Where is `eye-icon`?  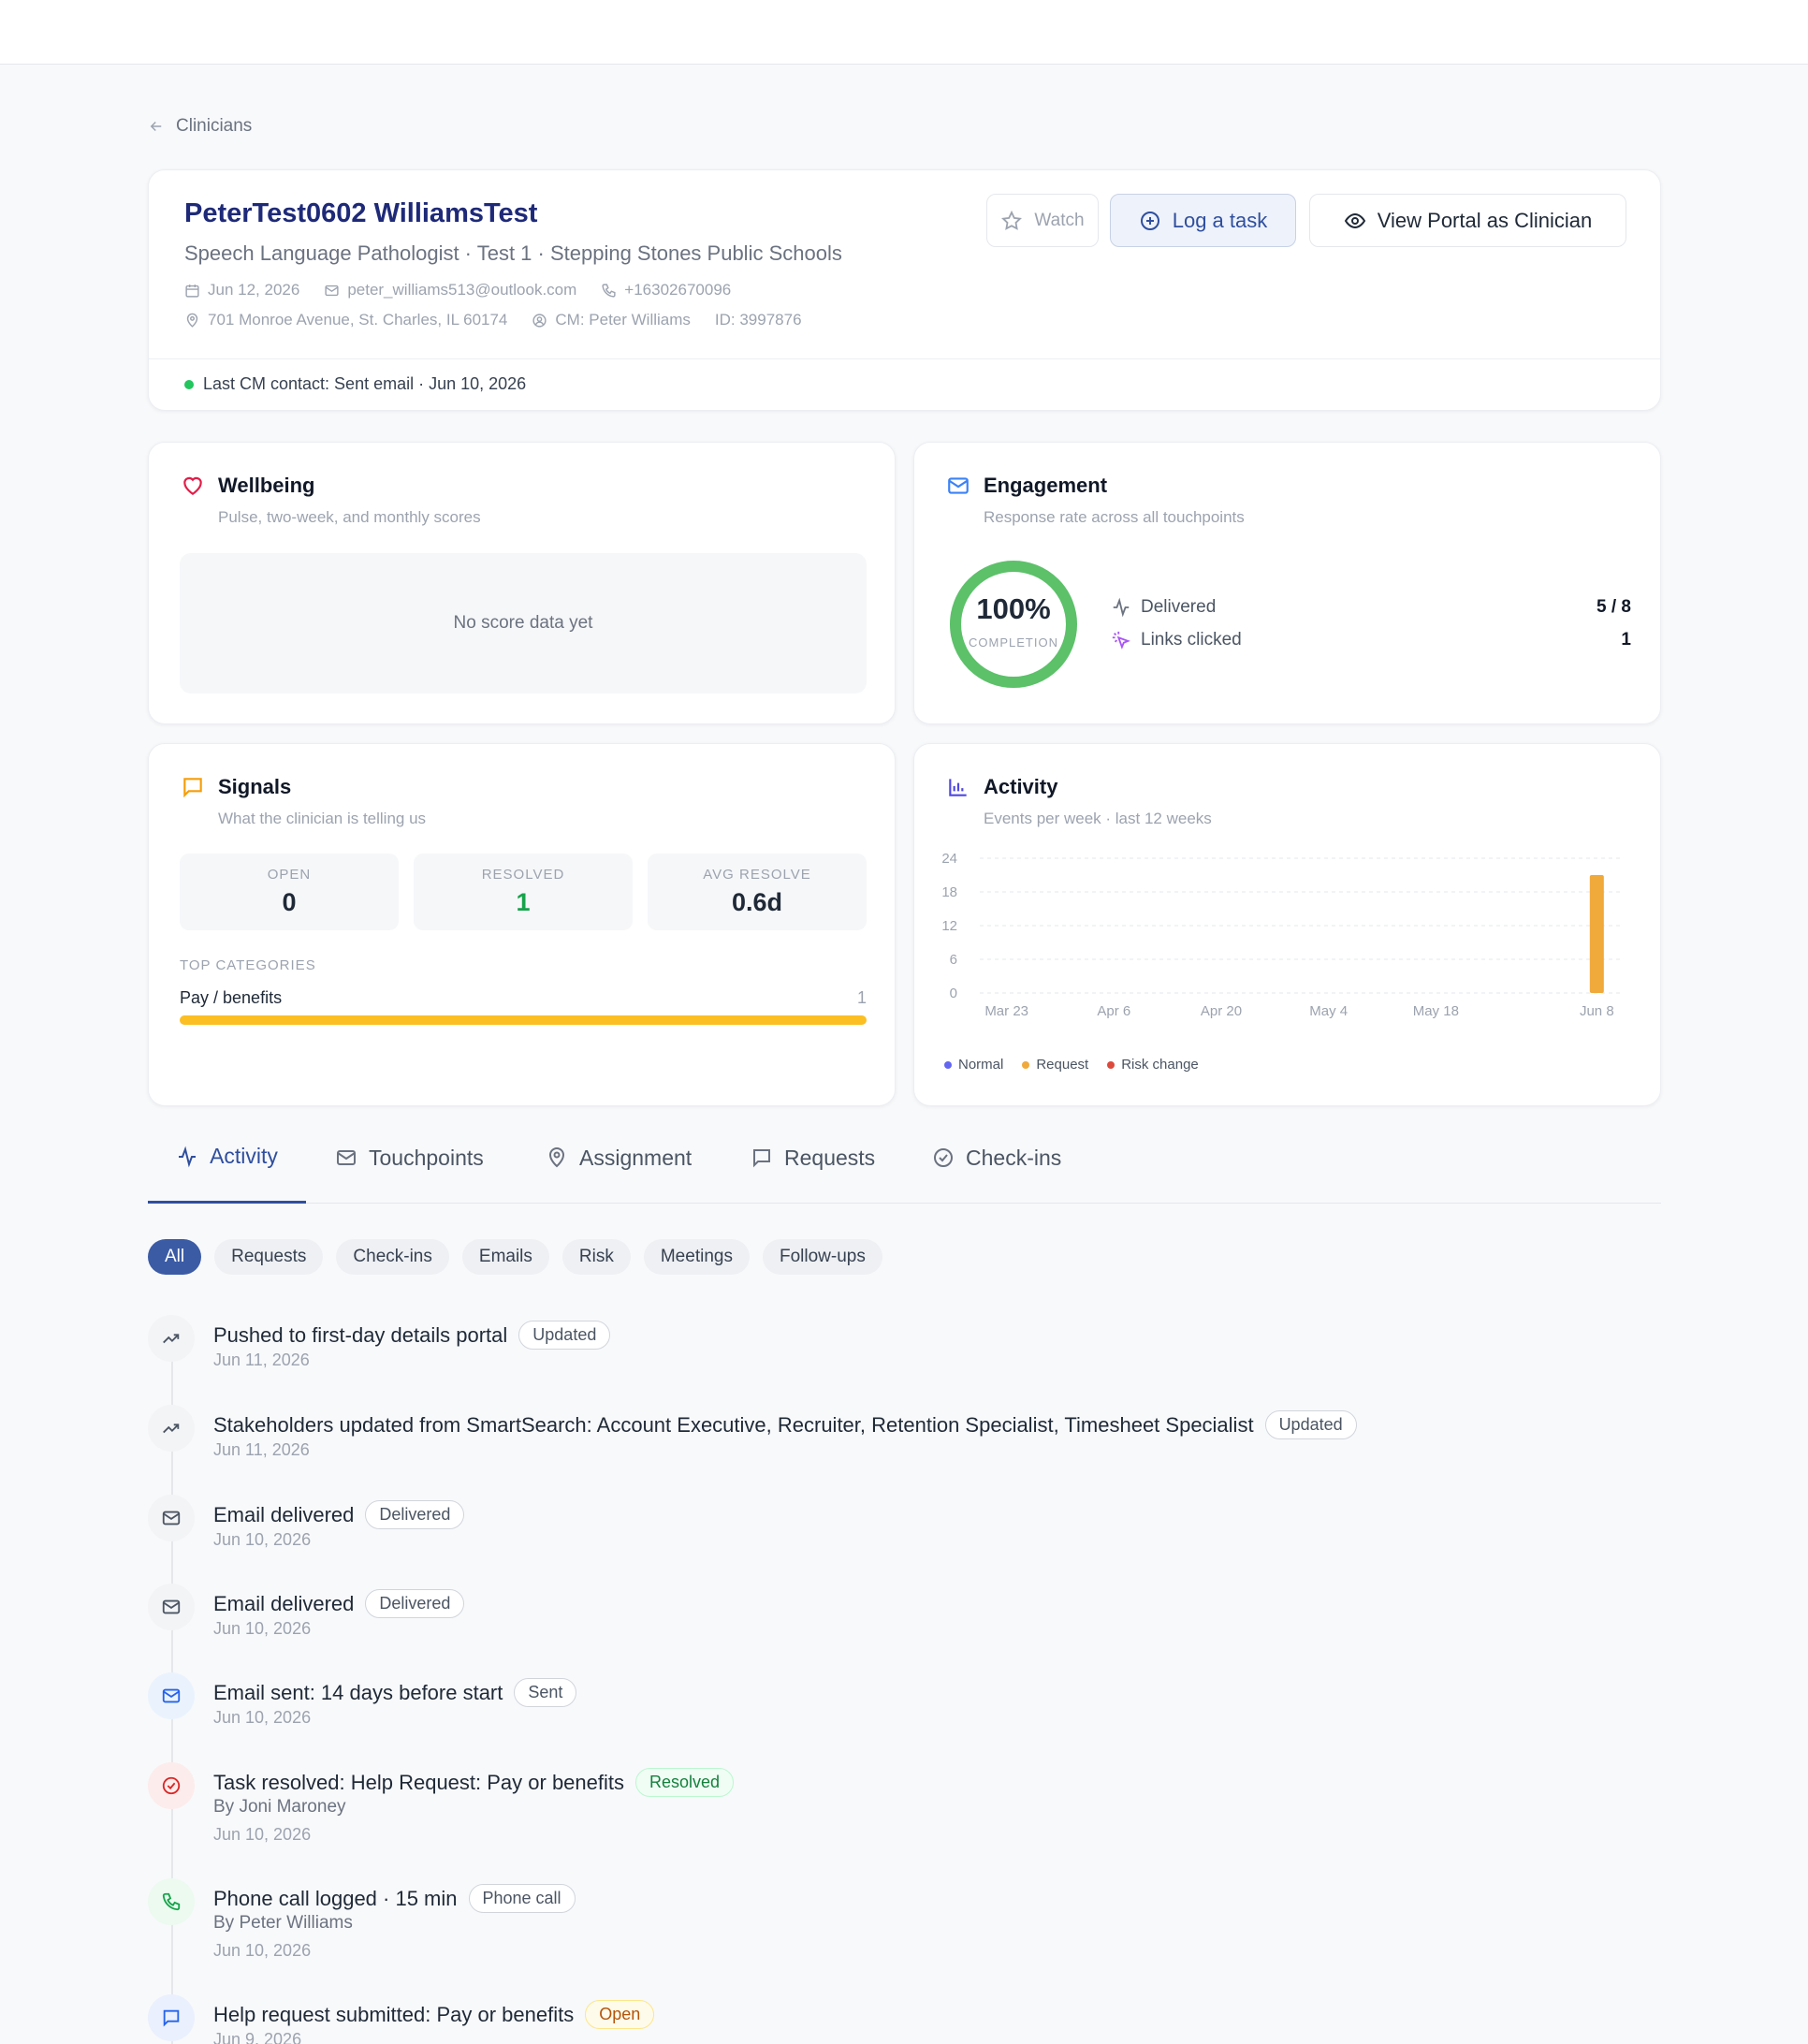
eye-icon is located at coordinates (1354, 220).